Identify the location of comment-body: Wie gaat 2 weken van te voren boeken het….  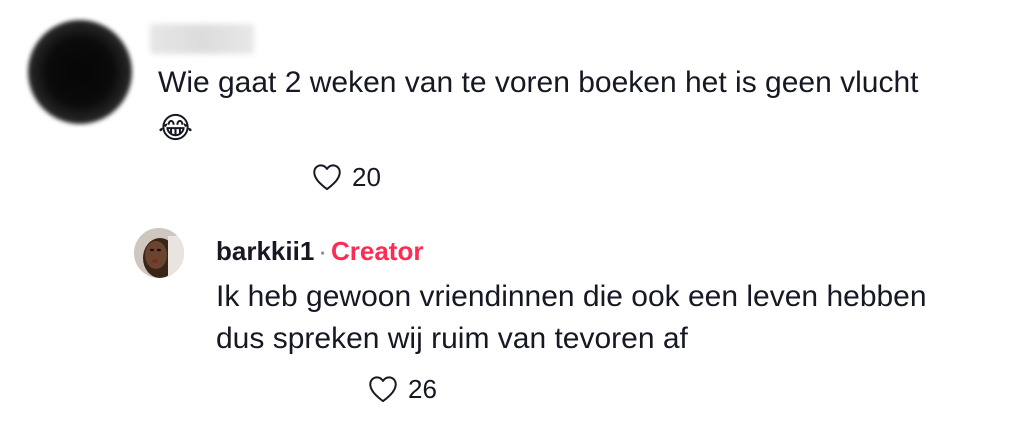
(538, 82).